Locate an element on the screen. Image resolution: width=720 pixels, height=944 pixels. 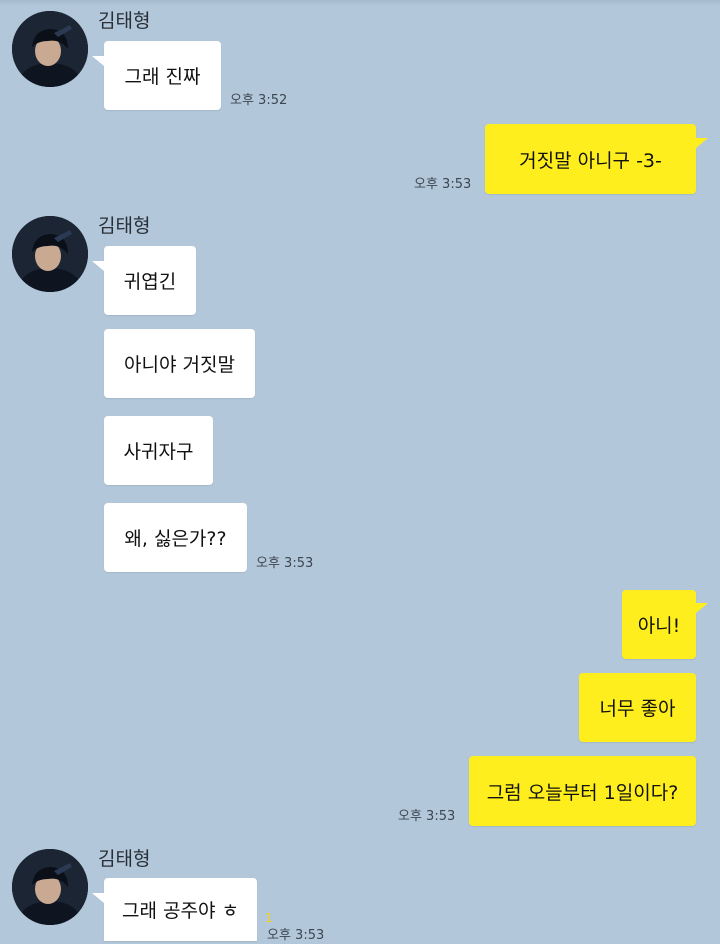
outgoing-message-bubble: 그럼 오늘부터 1일이다? is located at coordinates (582, 791).